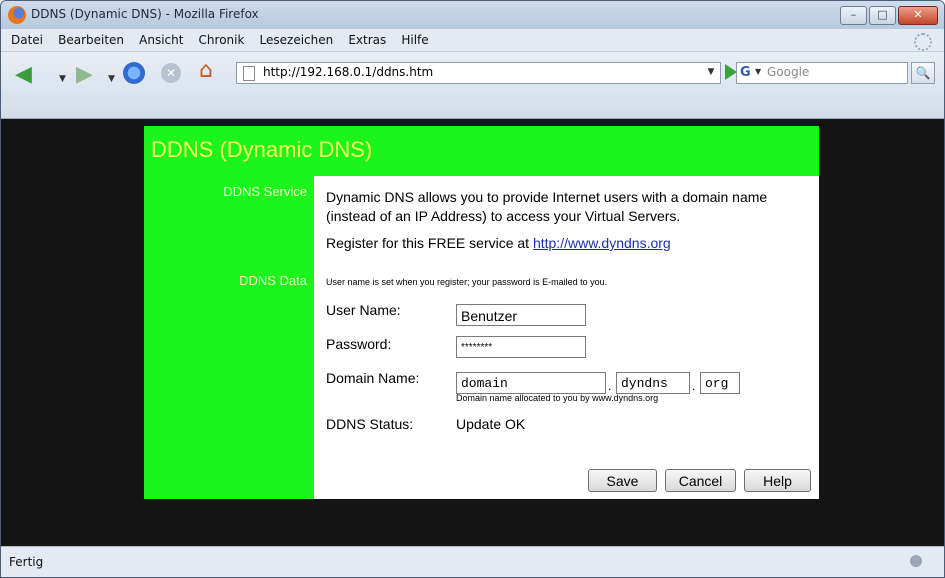  What do you see at coordinates (262, 149) in the screenshot?
I see `page-title: DDNS (Dynamic DNS)` at bounding box center [262, 149].